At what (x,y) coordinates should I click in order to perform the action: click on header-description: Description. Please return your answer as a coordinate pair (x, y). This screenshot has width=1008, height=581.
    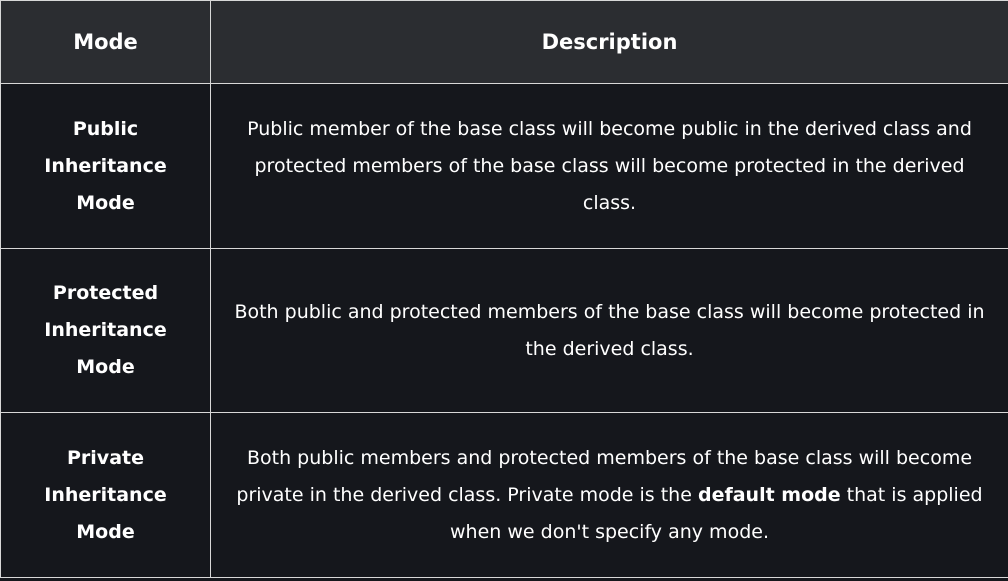
    Looking at the image, I should click on (609, 42).